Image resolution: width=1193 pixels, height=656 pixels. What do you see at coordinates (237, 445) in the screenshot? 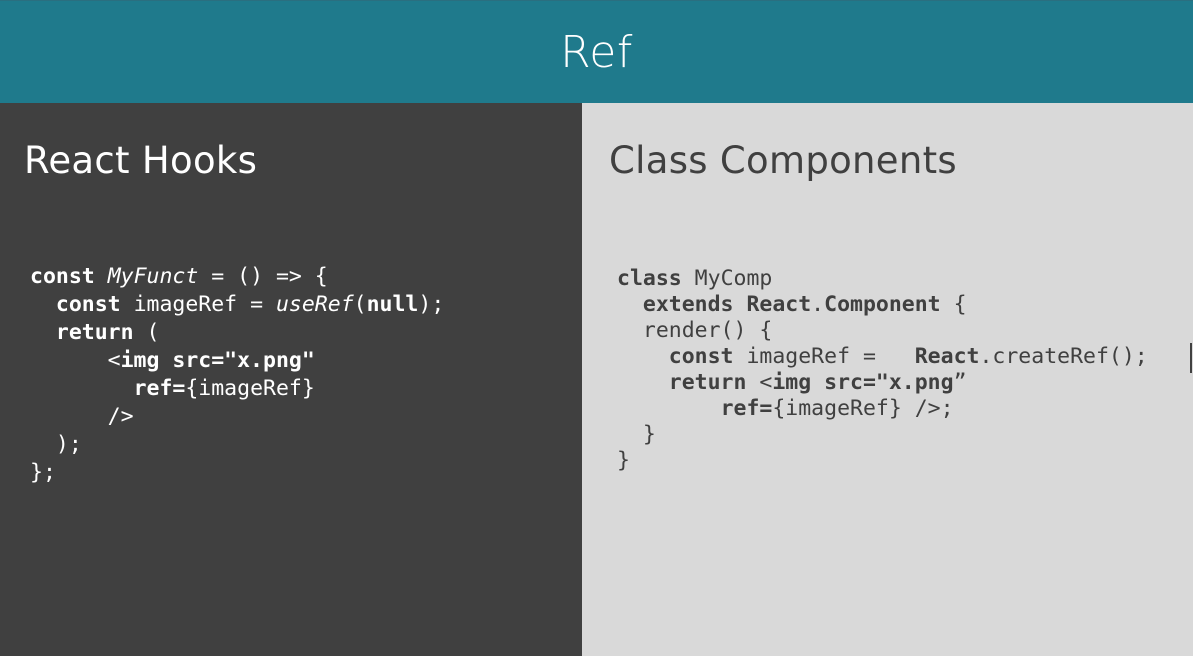
I see `code-line: );` at bounding box center [237, 445].